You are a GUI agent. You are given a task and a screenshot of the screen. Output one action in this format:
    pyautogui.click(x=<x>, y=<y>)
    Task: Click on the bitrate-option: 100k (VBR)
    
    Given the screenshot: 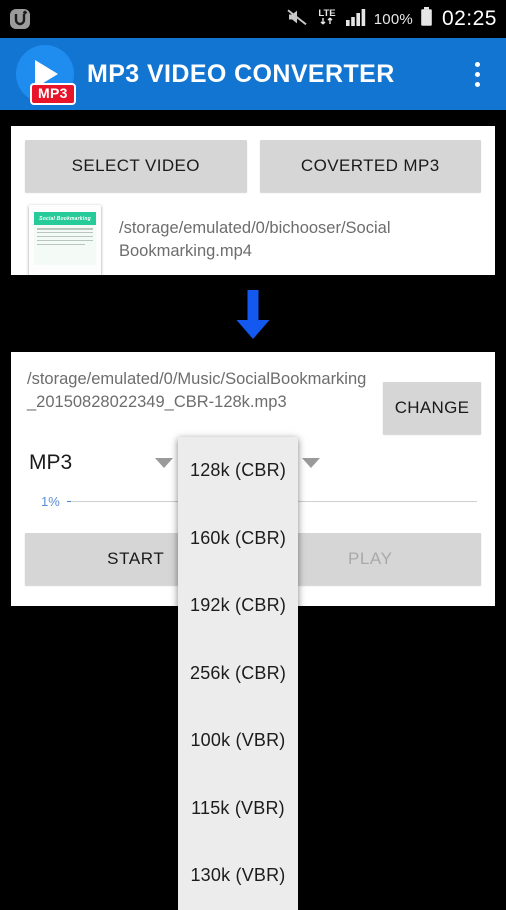 What is the action you would take?
    pyautogui.click(x=238, y=741)
    